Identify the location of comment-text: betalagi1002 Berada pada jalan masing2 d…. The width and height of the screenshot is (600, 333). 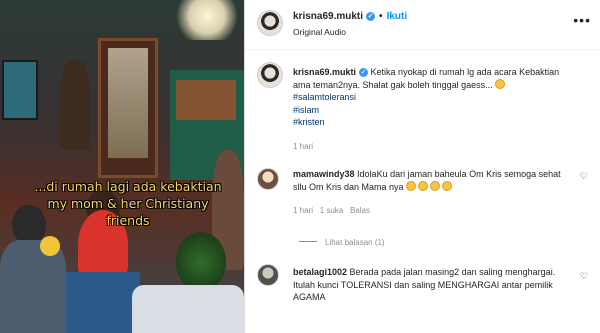
(428, 285).